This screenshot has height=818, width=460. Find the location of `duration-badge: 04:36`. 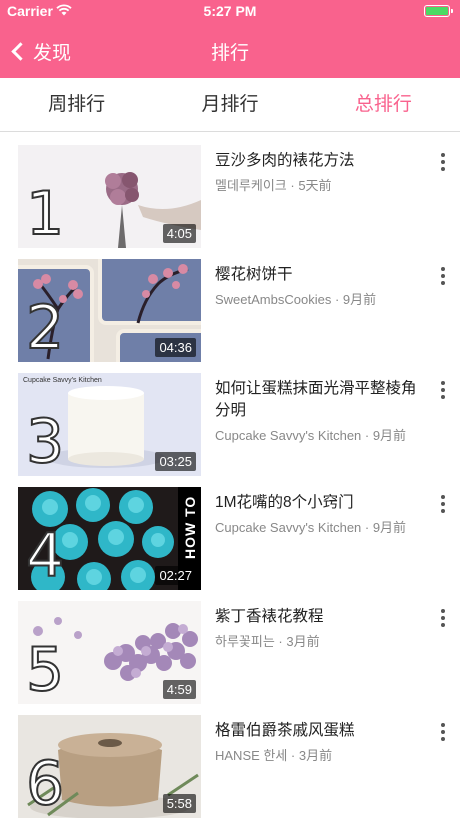

duration-badge: 04:36 is located at coordinates (175, 347).